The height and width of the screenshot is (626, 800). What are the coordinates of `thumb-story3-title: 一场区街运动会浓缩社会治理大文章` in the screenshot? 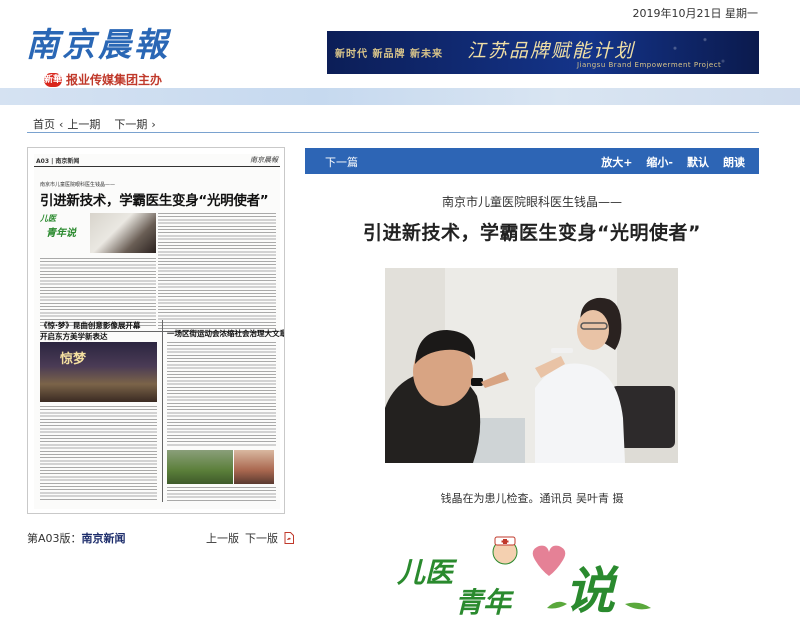 It's located at (225, 333).